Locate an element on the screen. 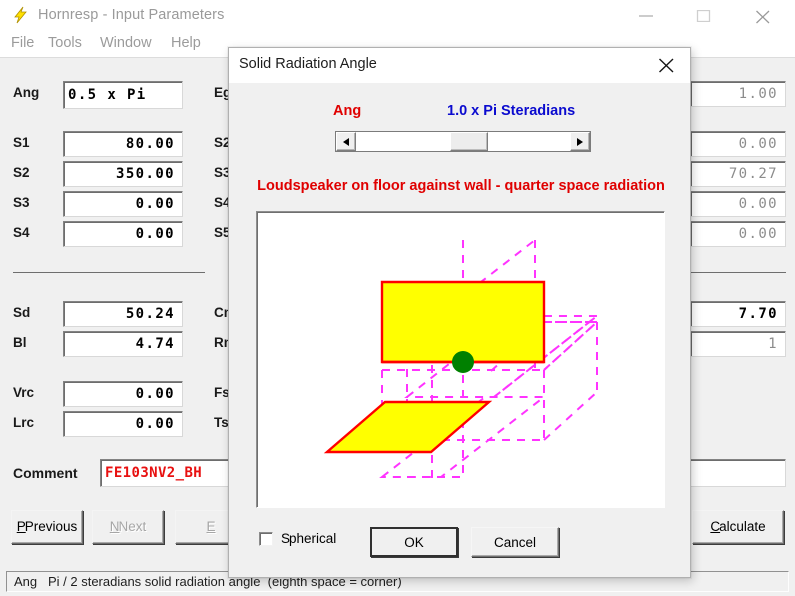 The image size is (795, 596). window-titlebar: Hornresp - Input Parameters is located at coordinates (397, 15).